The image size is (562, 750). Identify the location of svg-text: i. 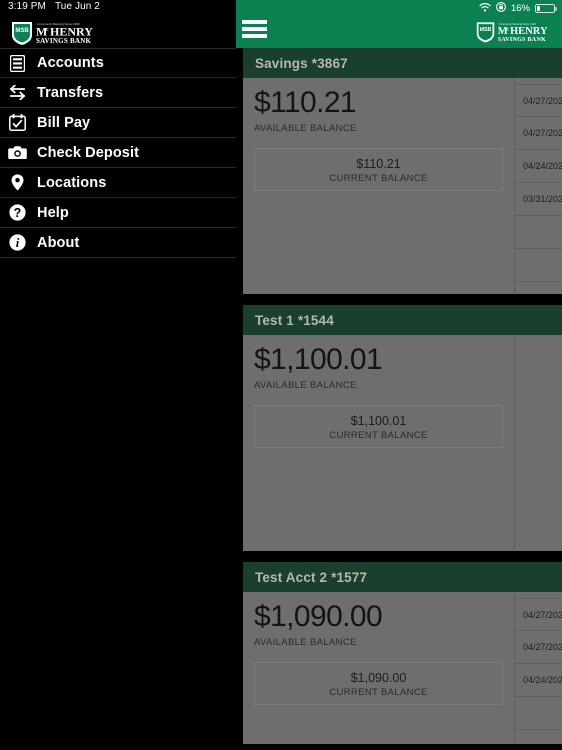
(17, 243).